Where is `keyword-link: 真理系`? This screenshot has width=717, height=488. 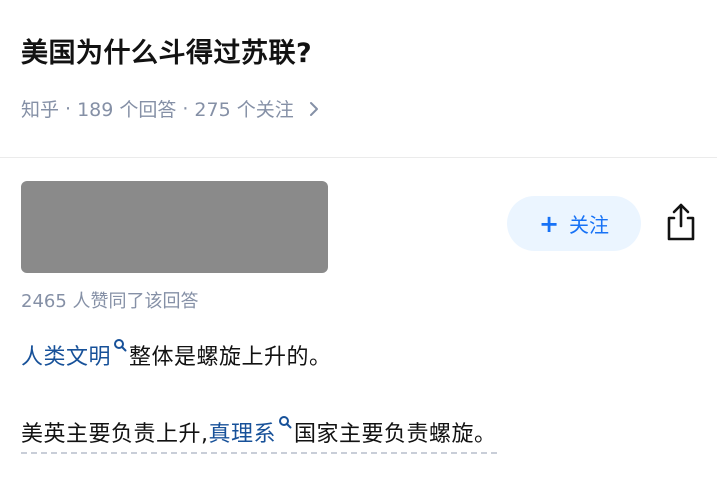 keyword-link: 真理系 is located at coordinates (243, 434).